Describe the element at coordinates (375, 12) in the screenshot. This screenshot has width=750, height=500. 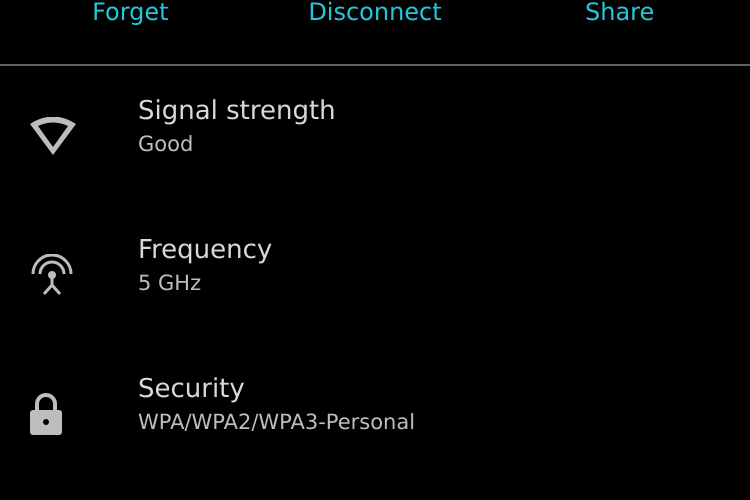
I see `action-button: Disconnect` at that location.